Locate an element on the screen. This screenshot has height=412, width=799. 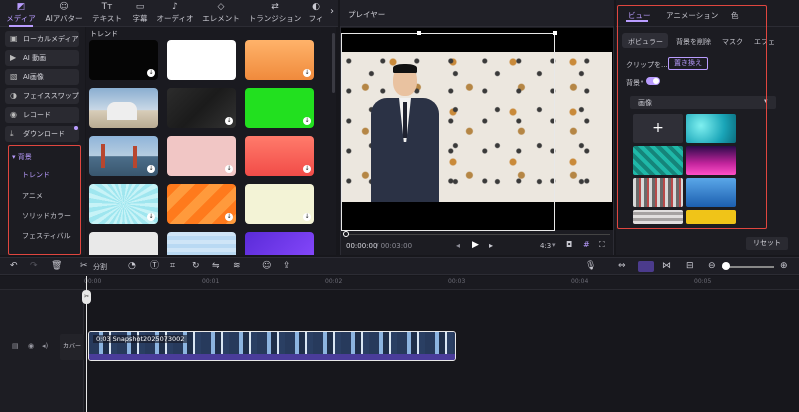
snapshot-icon: ◘ is located at coordinates (569, 244).